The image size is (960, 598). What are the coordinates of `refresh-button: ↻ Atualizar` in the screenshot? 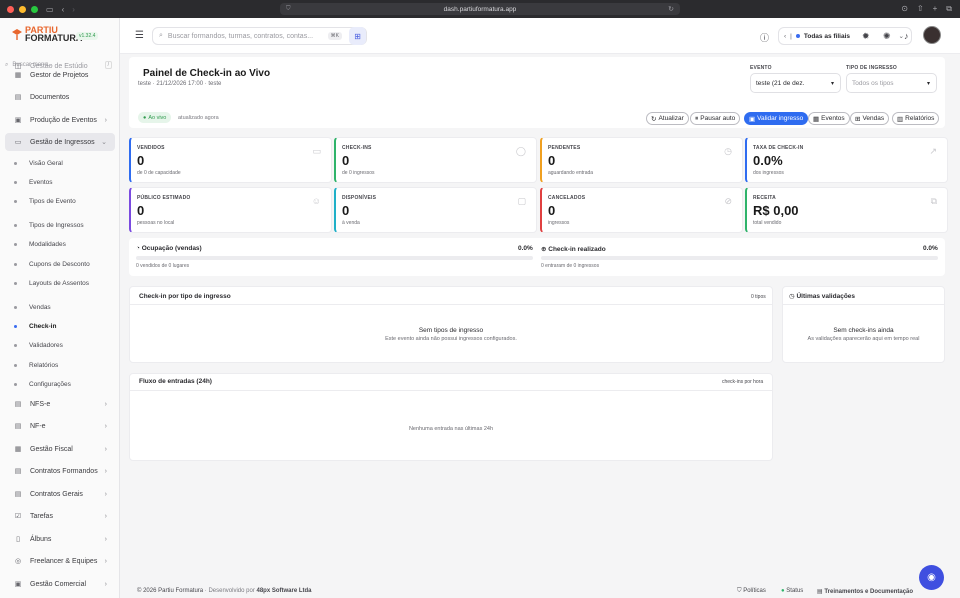 It's located at (667, 118).